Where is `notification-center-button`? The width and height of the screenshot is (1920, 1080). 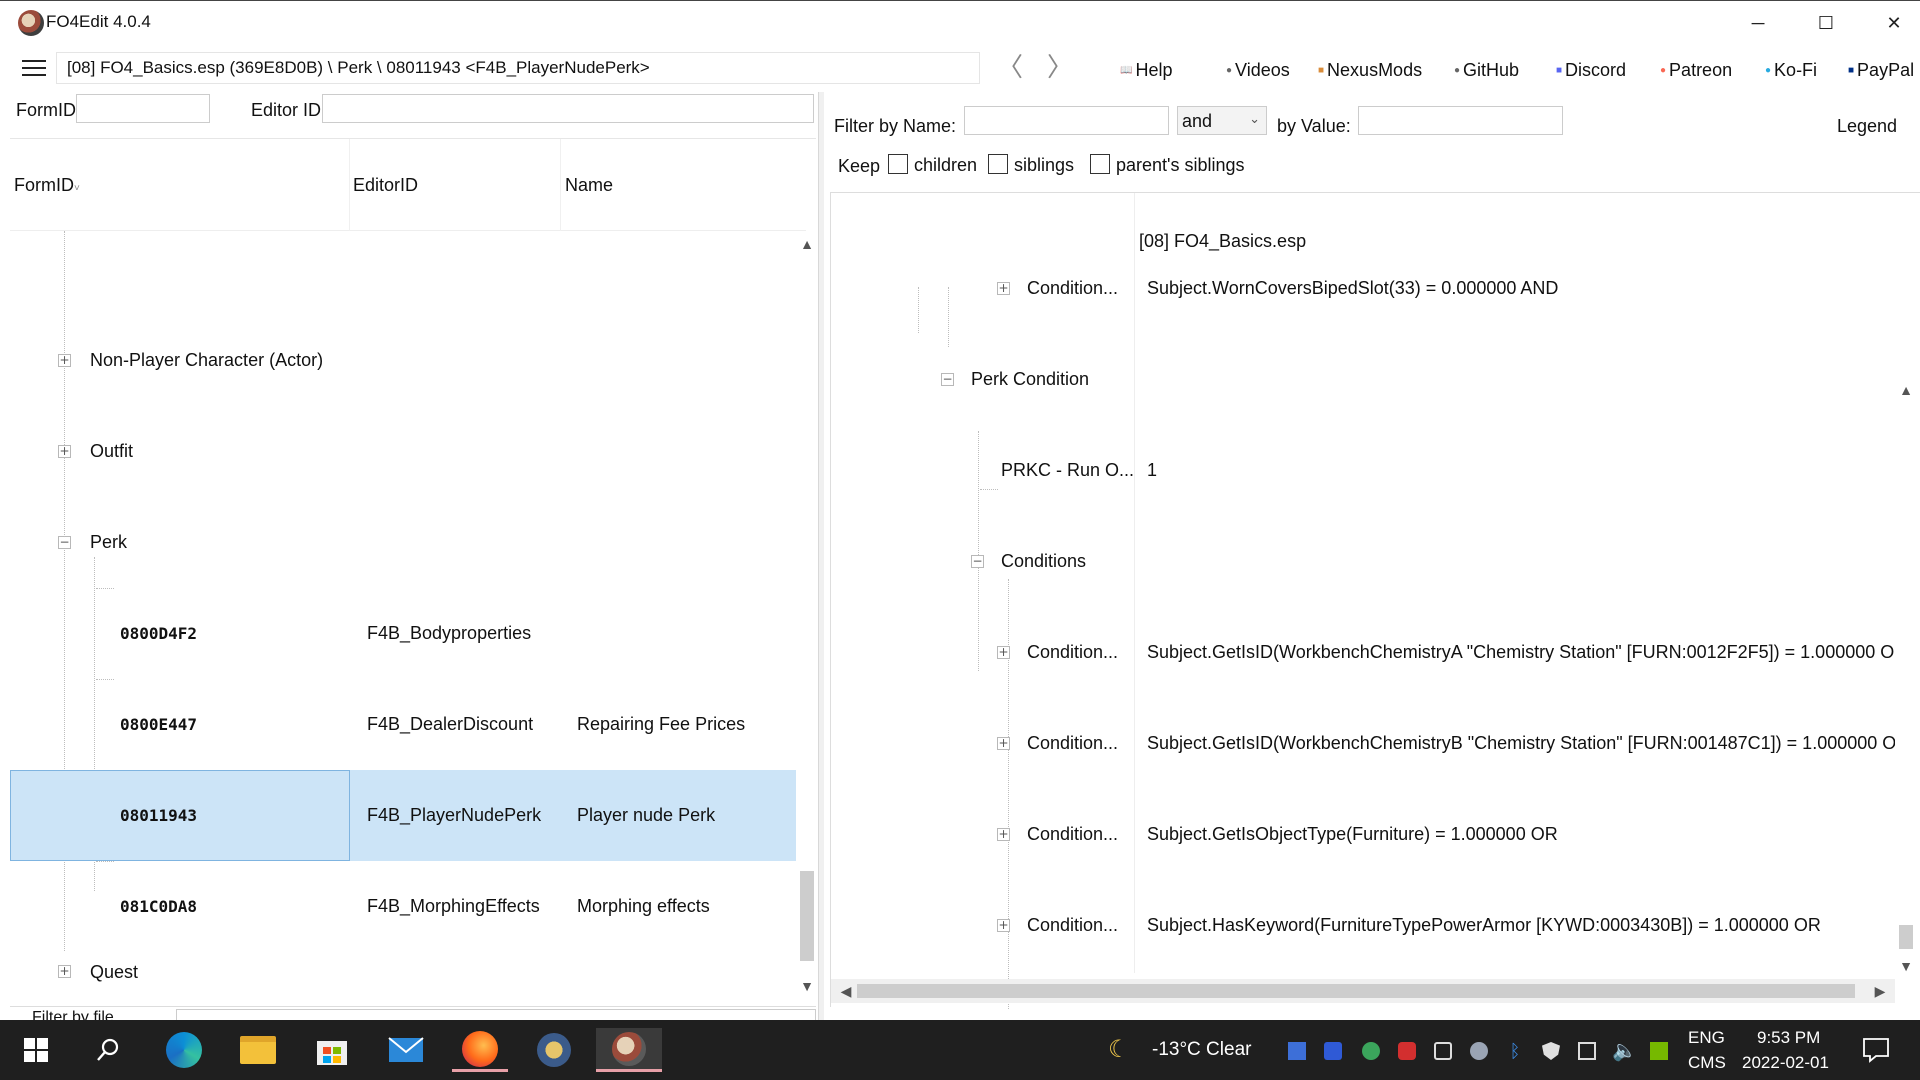
notification-center-button is located at coordinates (1876, 1050).